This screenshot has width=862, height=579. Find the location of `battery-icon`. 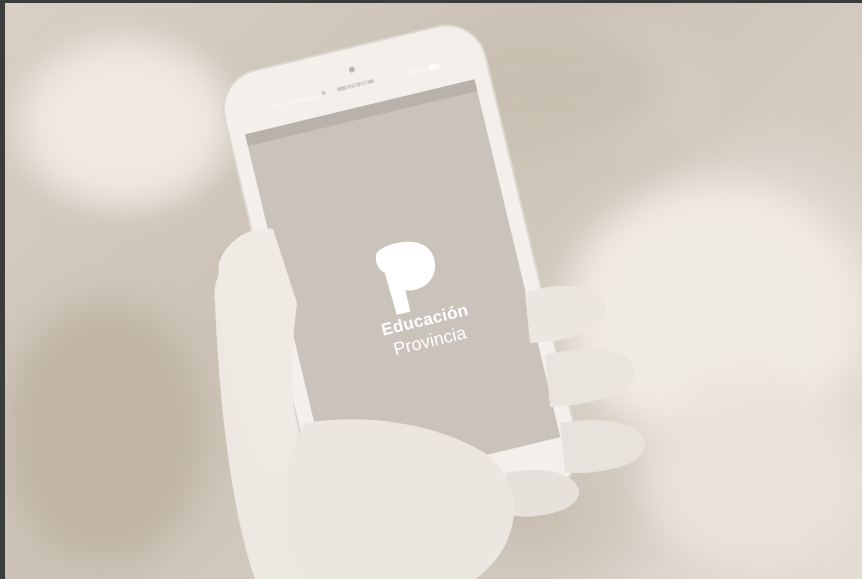

battery-icon is located at coordinates (434, 67).